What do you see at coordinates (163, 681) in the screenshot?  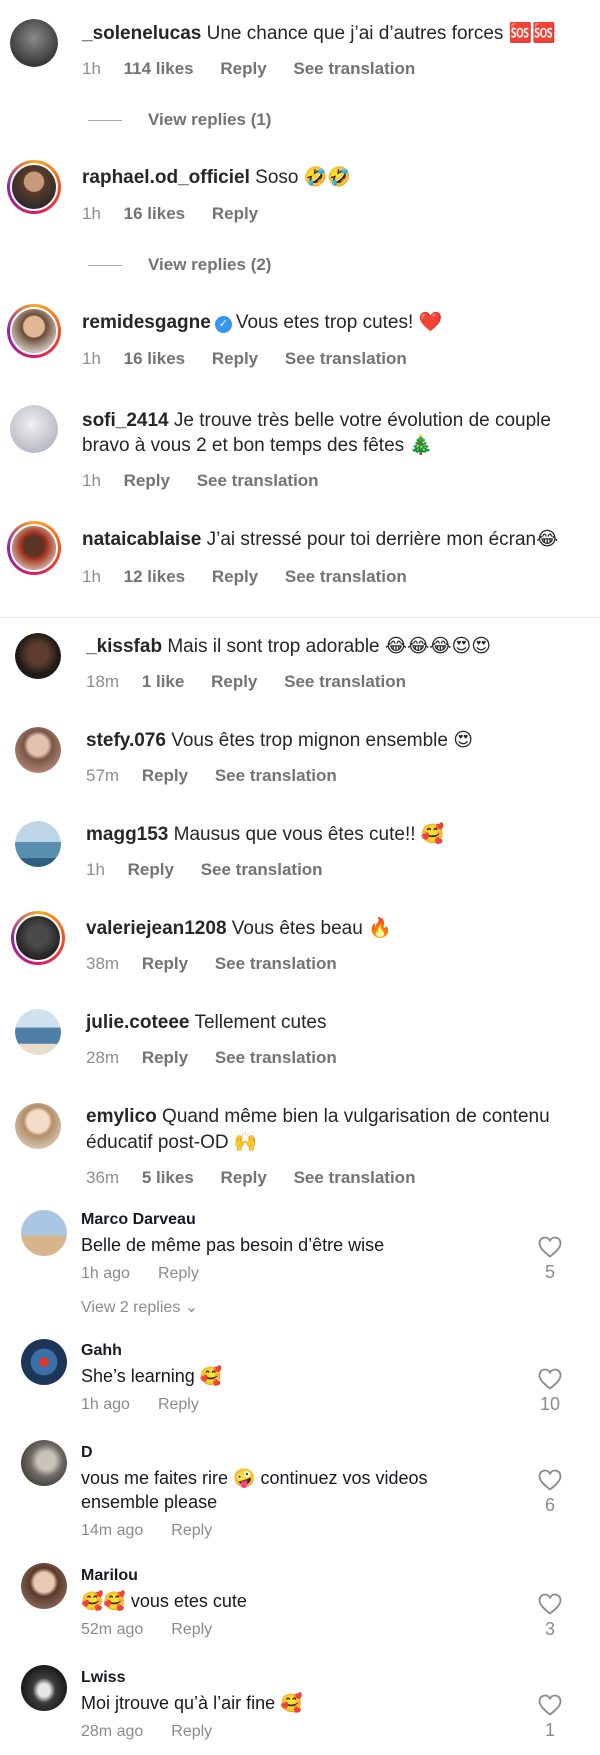 I see `like-count: 1 like` at bounding box center [163, 681].